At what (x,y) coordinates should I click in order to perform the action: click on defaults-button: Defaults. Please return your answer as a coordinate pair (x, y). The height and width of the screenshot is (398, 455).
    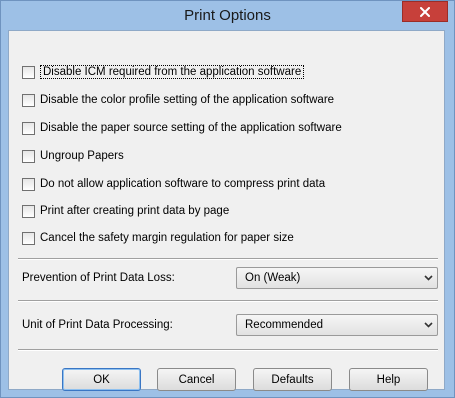
    Looking at the image, I should click on (292, 379).